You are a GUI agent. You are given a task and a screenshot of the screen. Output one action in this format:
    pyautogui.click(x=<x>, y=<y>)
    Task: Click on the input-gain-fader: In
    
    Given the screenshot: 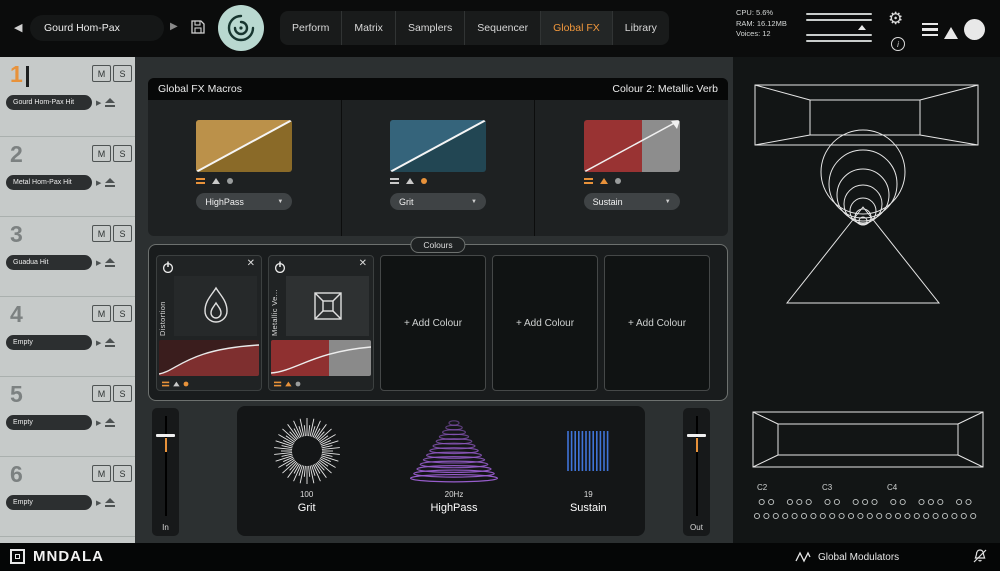 What is the action you would take?
    pyautogui.click(x=165, y=472)
    